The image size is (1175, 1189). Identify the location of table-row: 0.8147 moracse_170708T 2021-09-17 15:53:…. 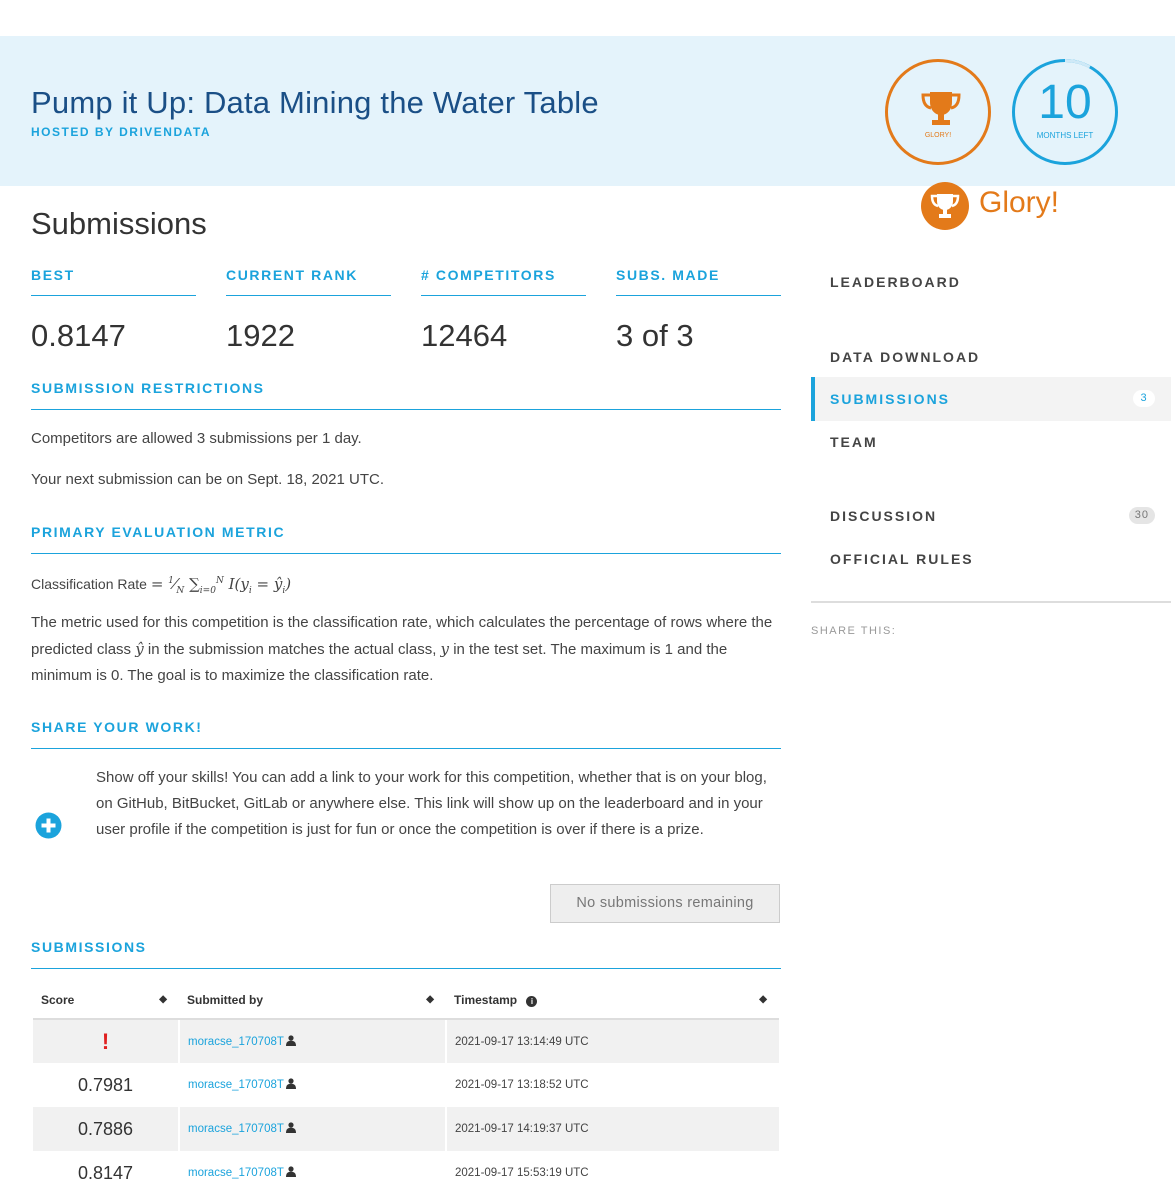
(406, 1170).